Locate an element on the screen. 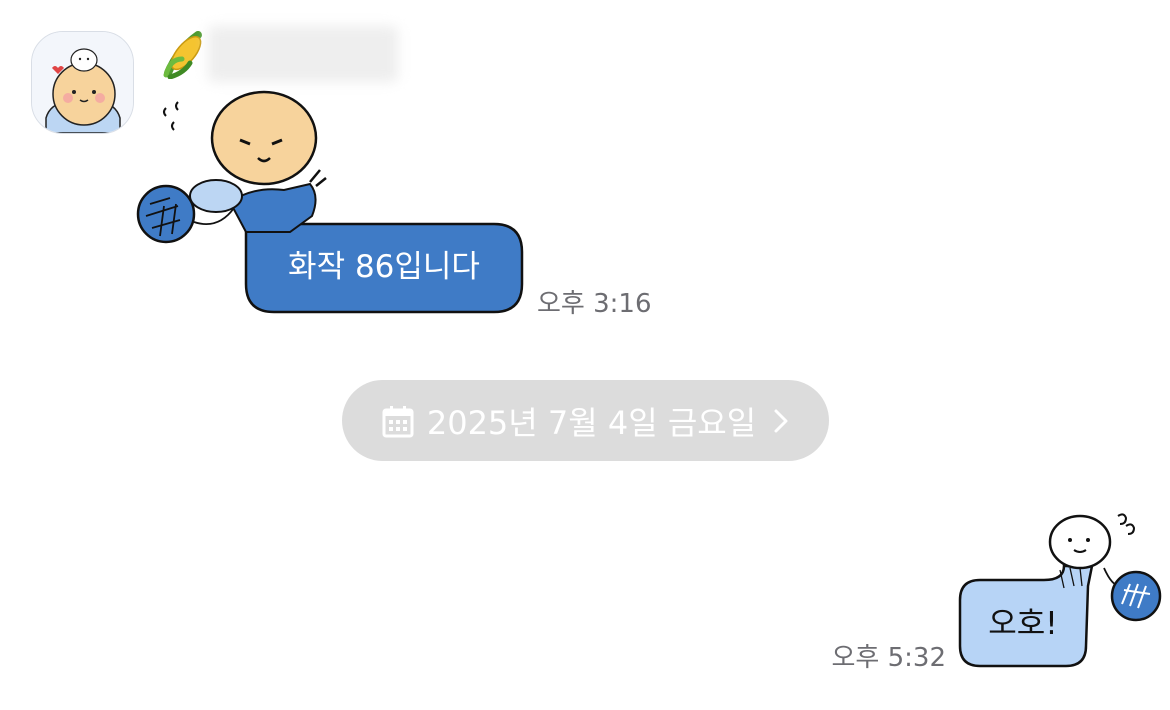 This screenshot has width=1170, height=710. corn-icon is located at coordinates (182, 55).